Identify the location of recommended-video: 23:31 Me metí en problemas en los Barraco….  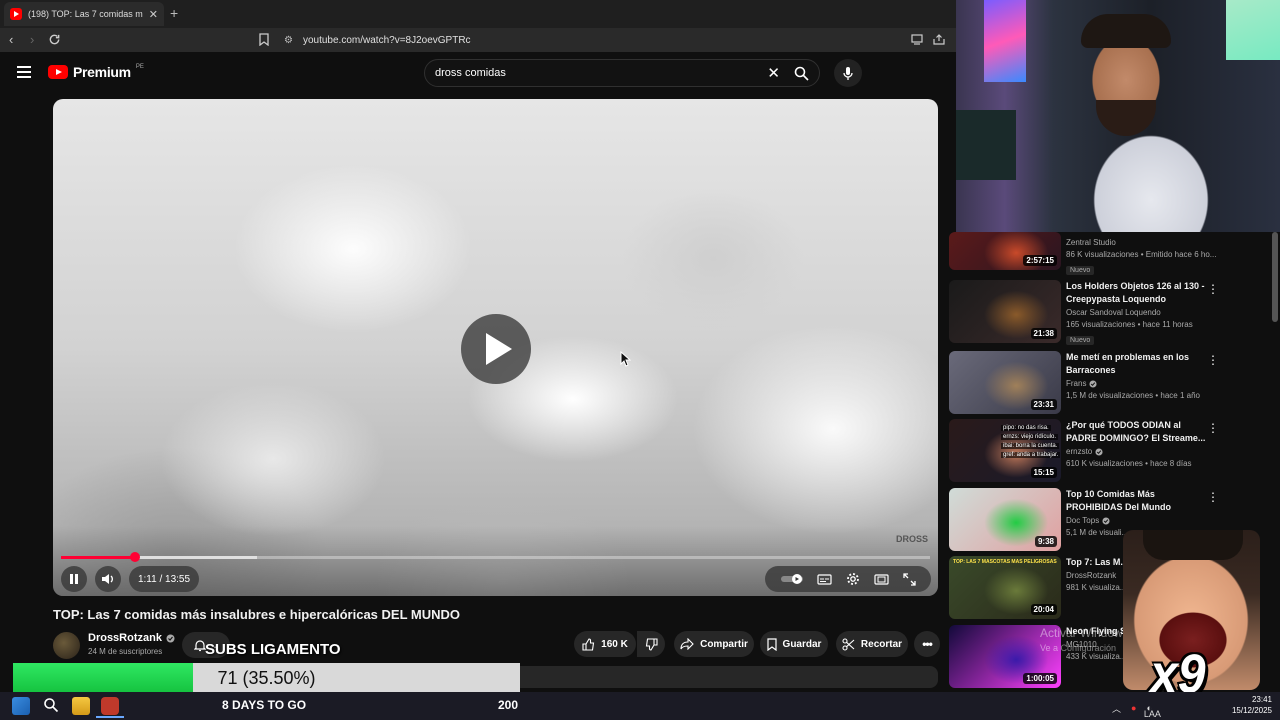
(1110, 383).